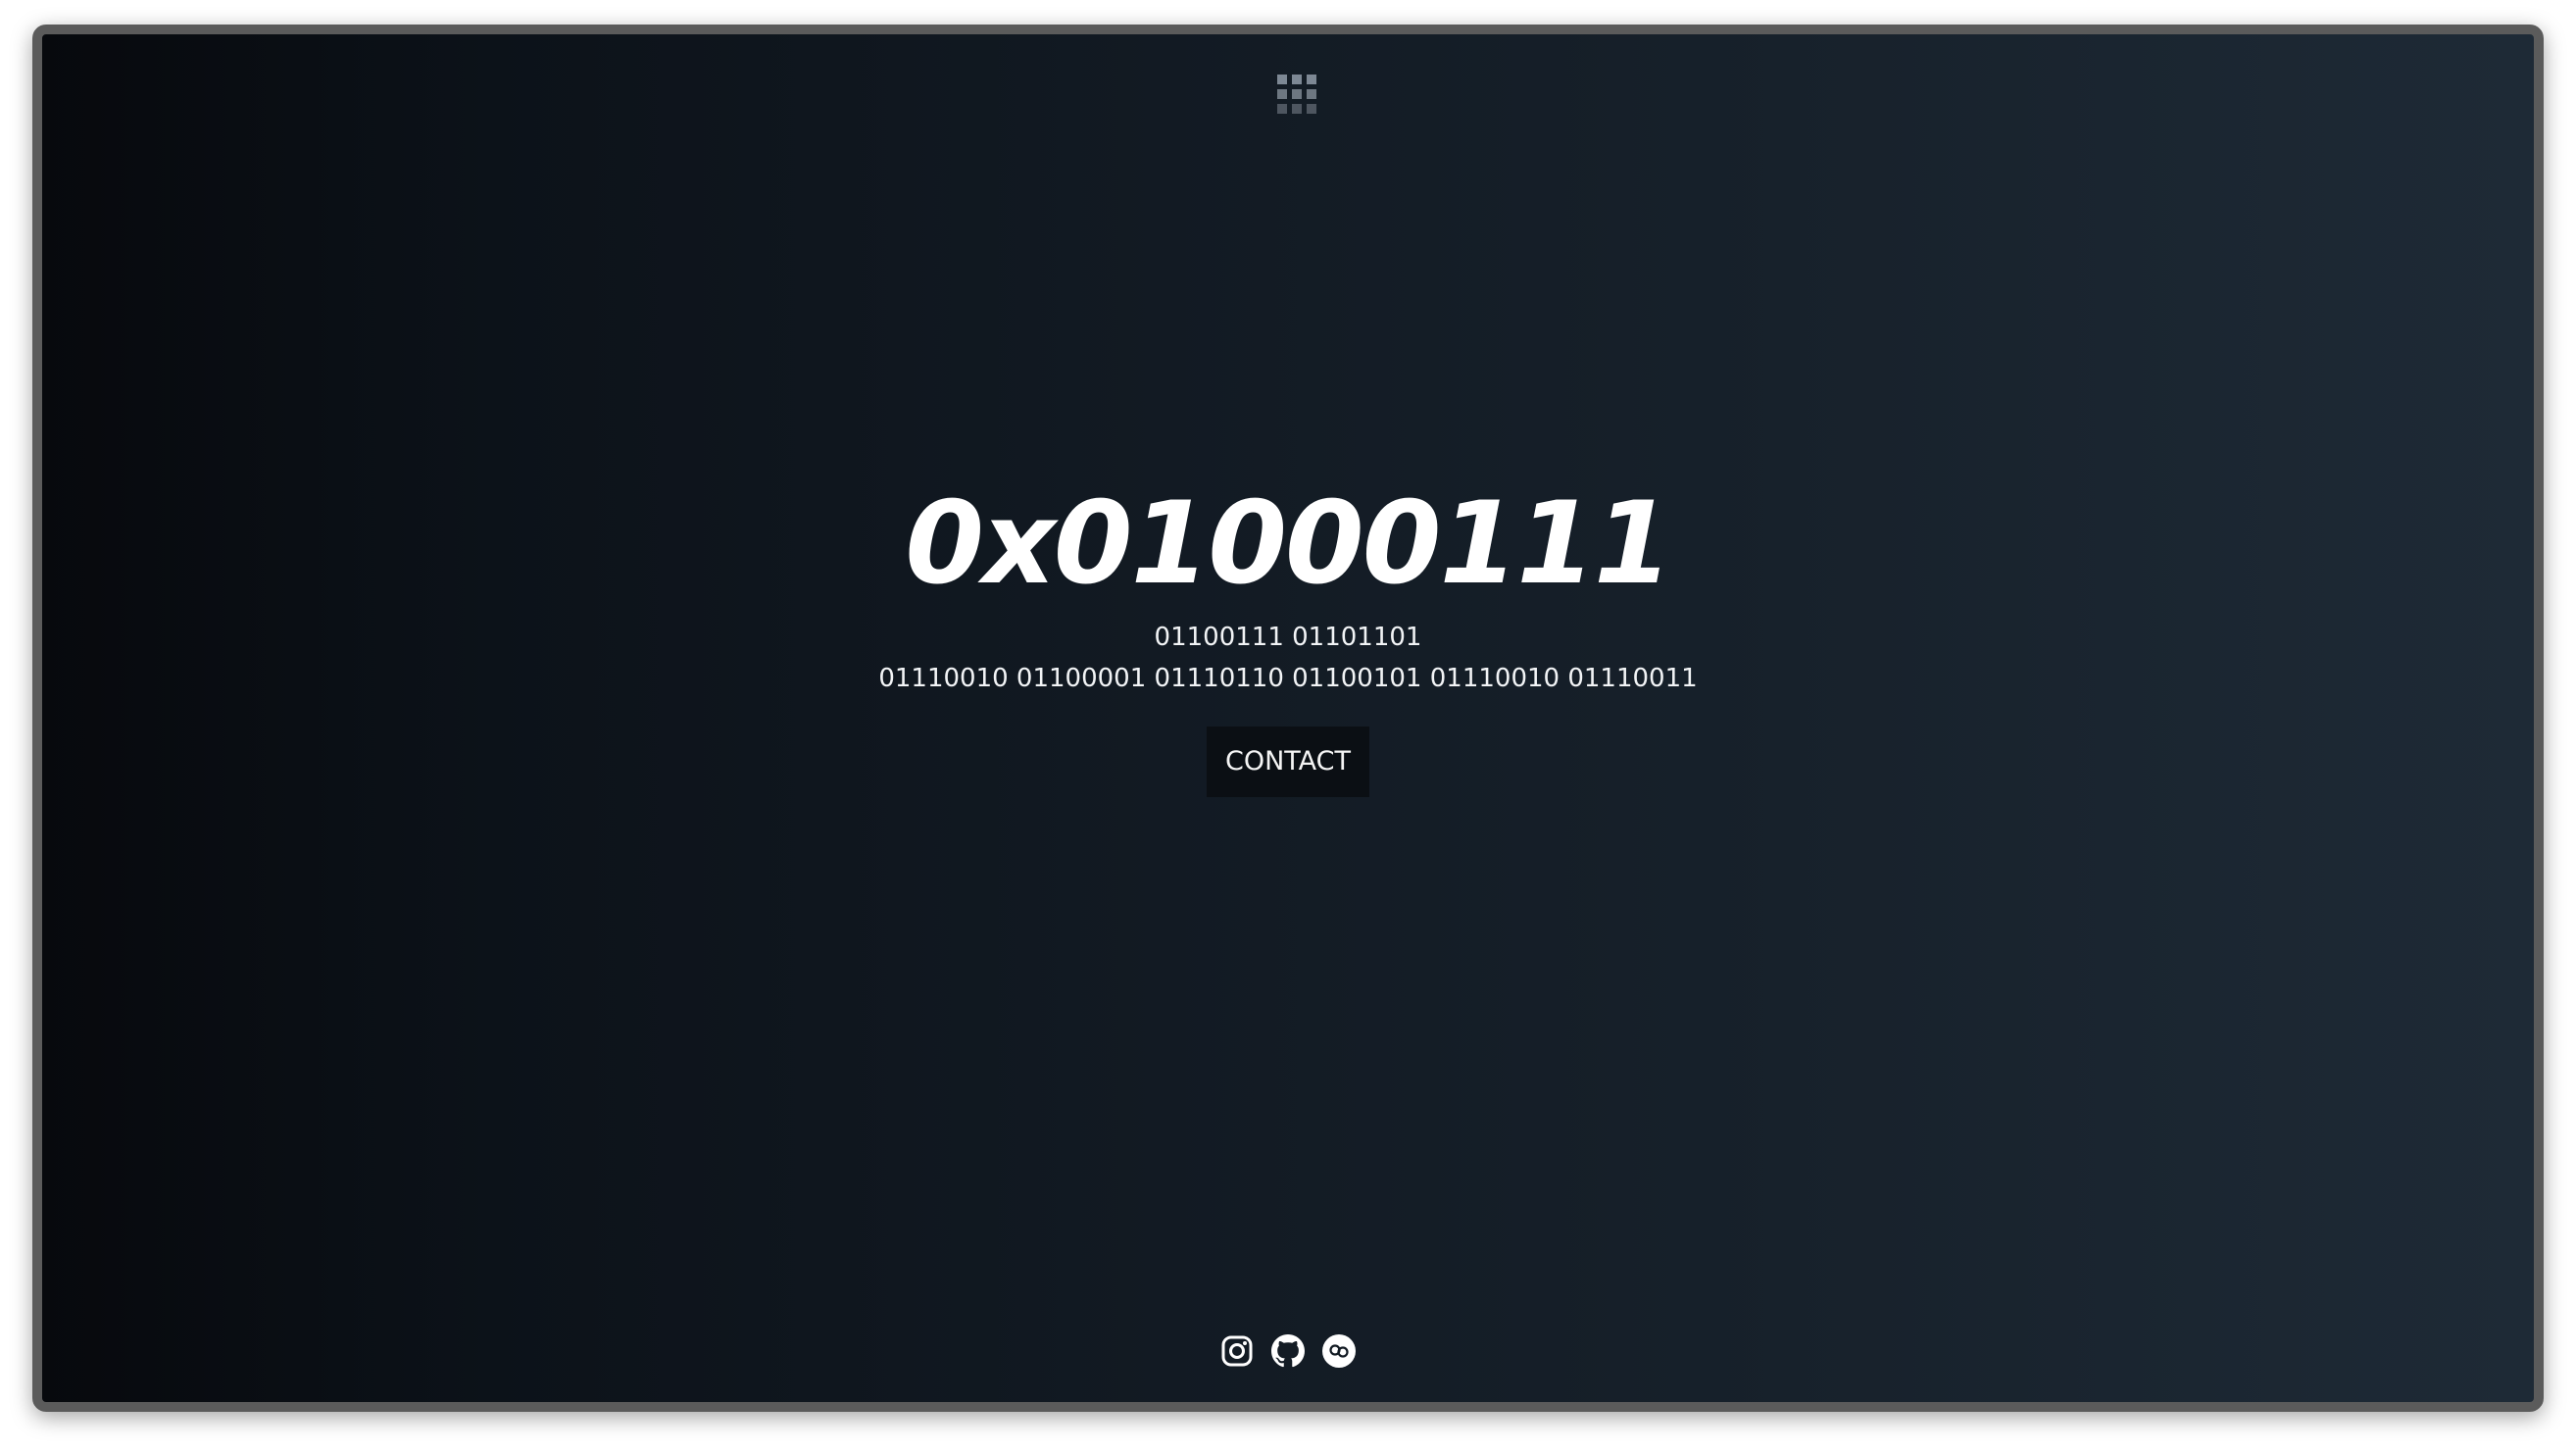  What do you see at coordinates (1296, 94) in the screenshot?
I see `grid-menu-icon` at bounding box center [1296, 94].